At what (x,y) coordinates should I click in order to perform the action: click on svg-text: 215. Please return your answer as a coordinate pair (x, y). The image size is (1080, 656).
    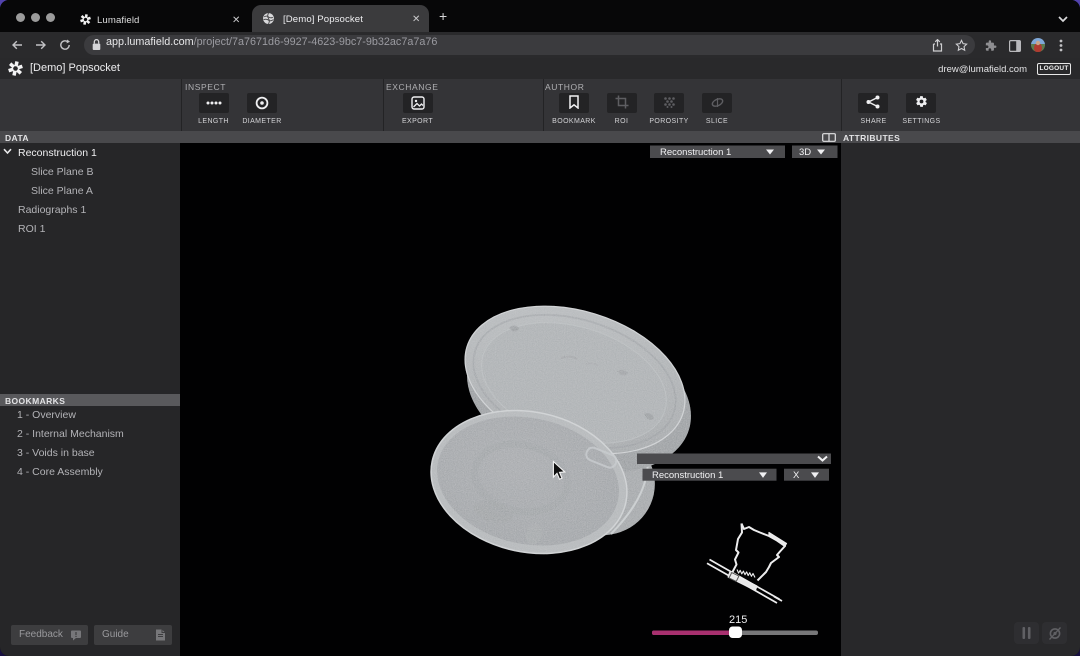
    Looking at the image, I should click on (738, 620).